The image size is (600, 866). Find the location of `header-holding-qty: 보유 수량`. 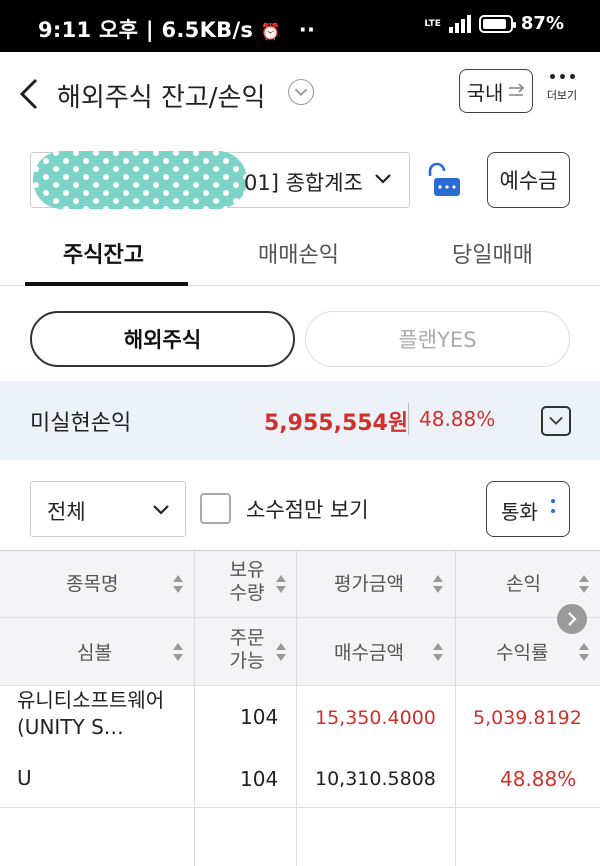

header-holding-qty: 보유 수량 is located at coordinates (247, 582).